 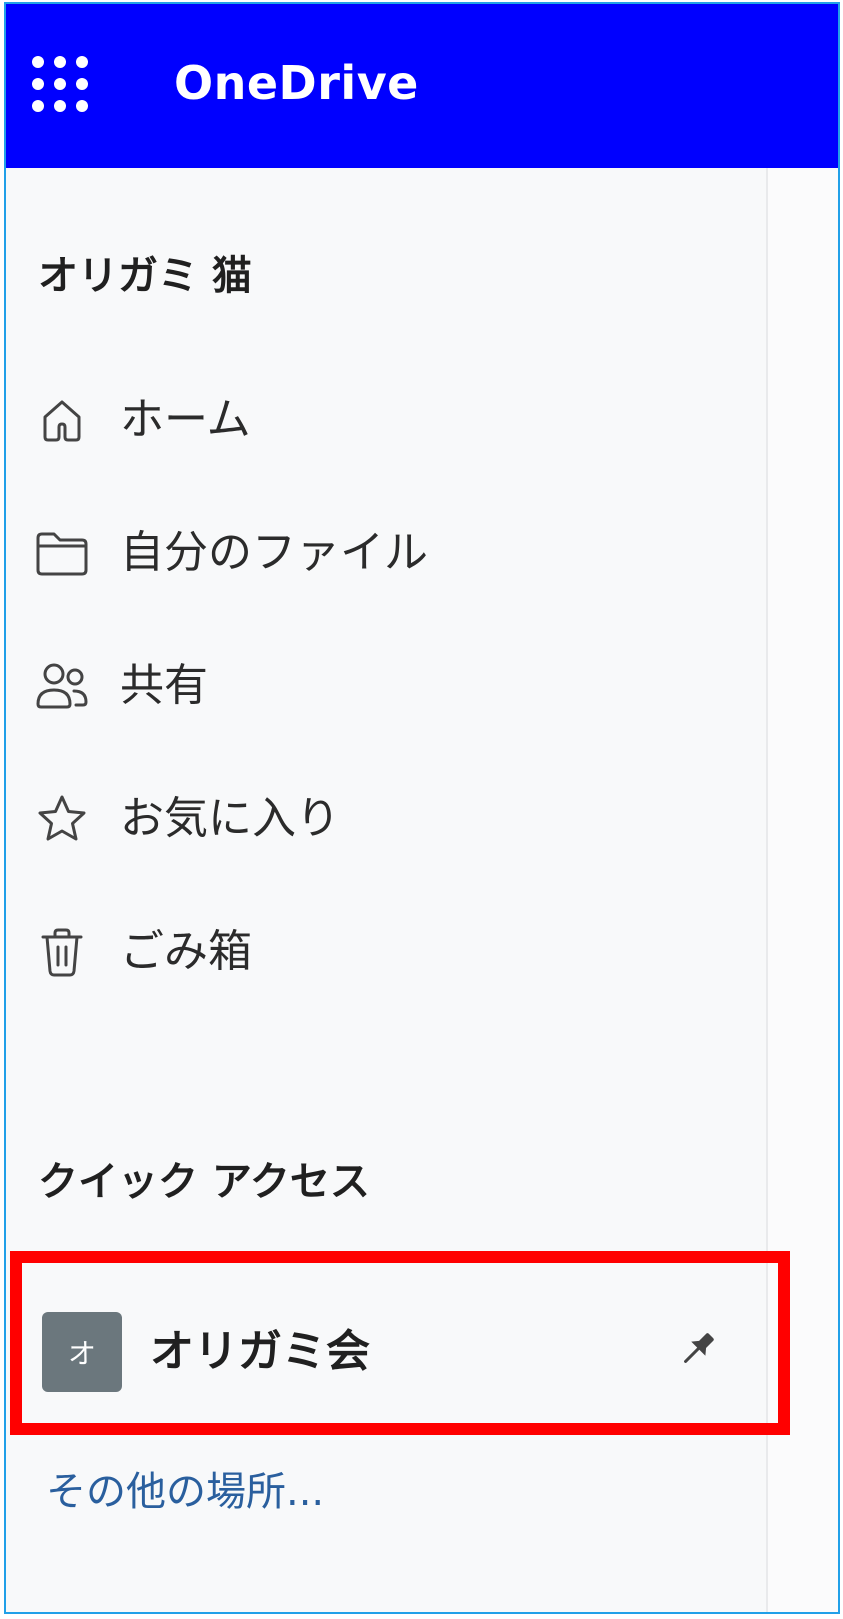 I want to click on pin-icon, so click(x=699, y=1348).